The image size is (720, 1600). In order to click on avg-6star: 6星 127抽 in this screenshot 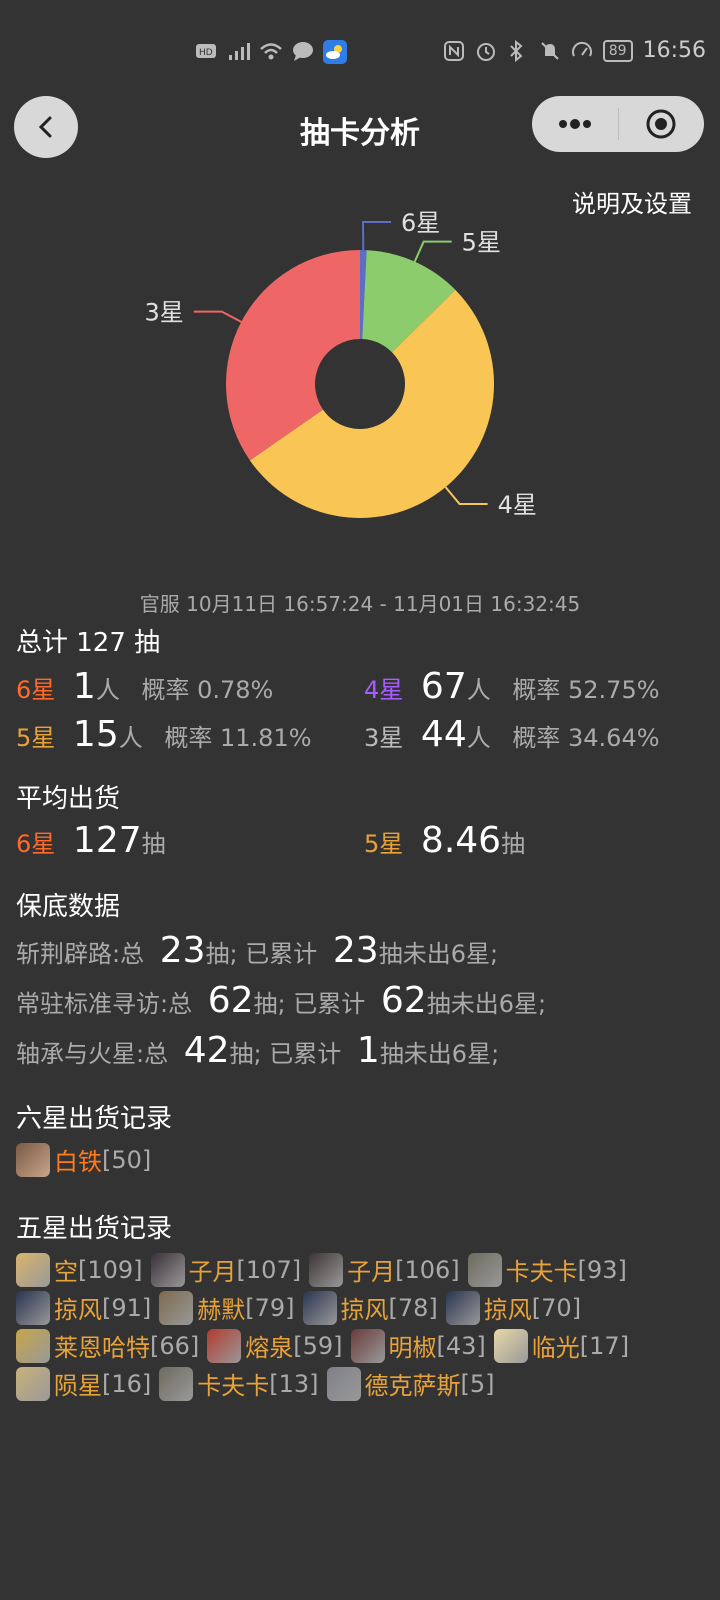, I will do `click(91, 840)`.